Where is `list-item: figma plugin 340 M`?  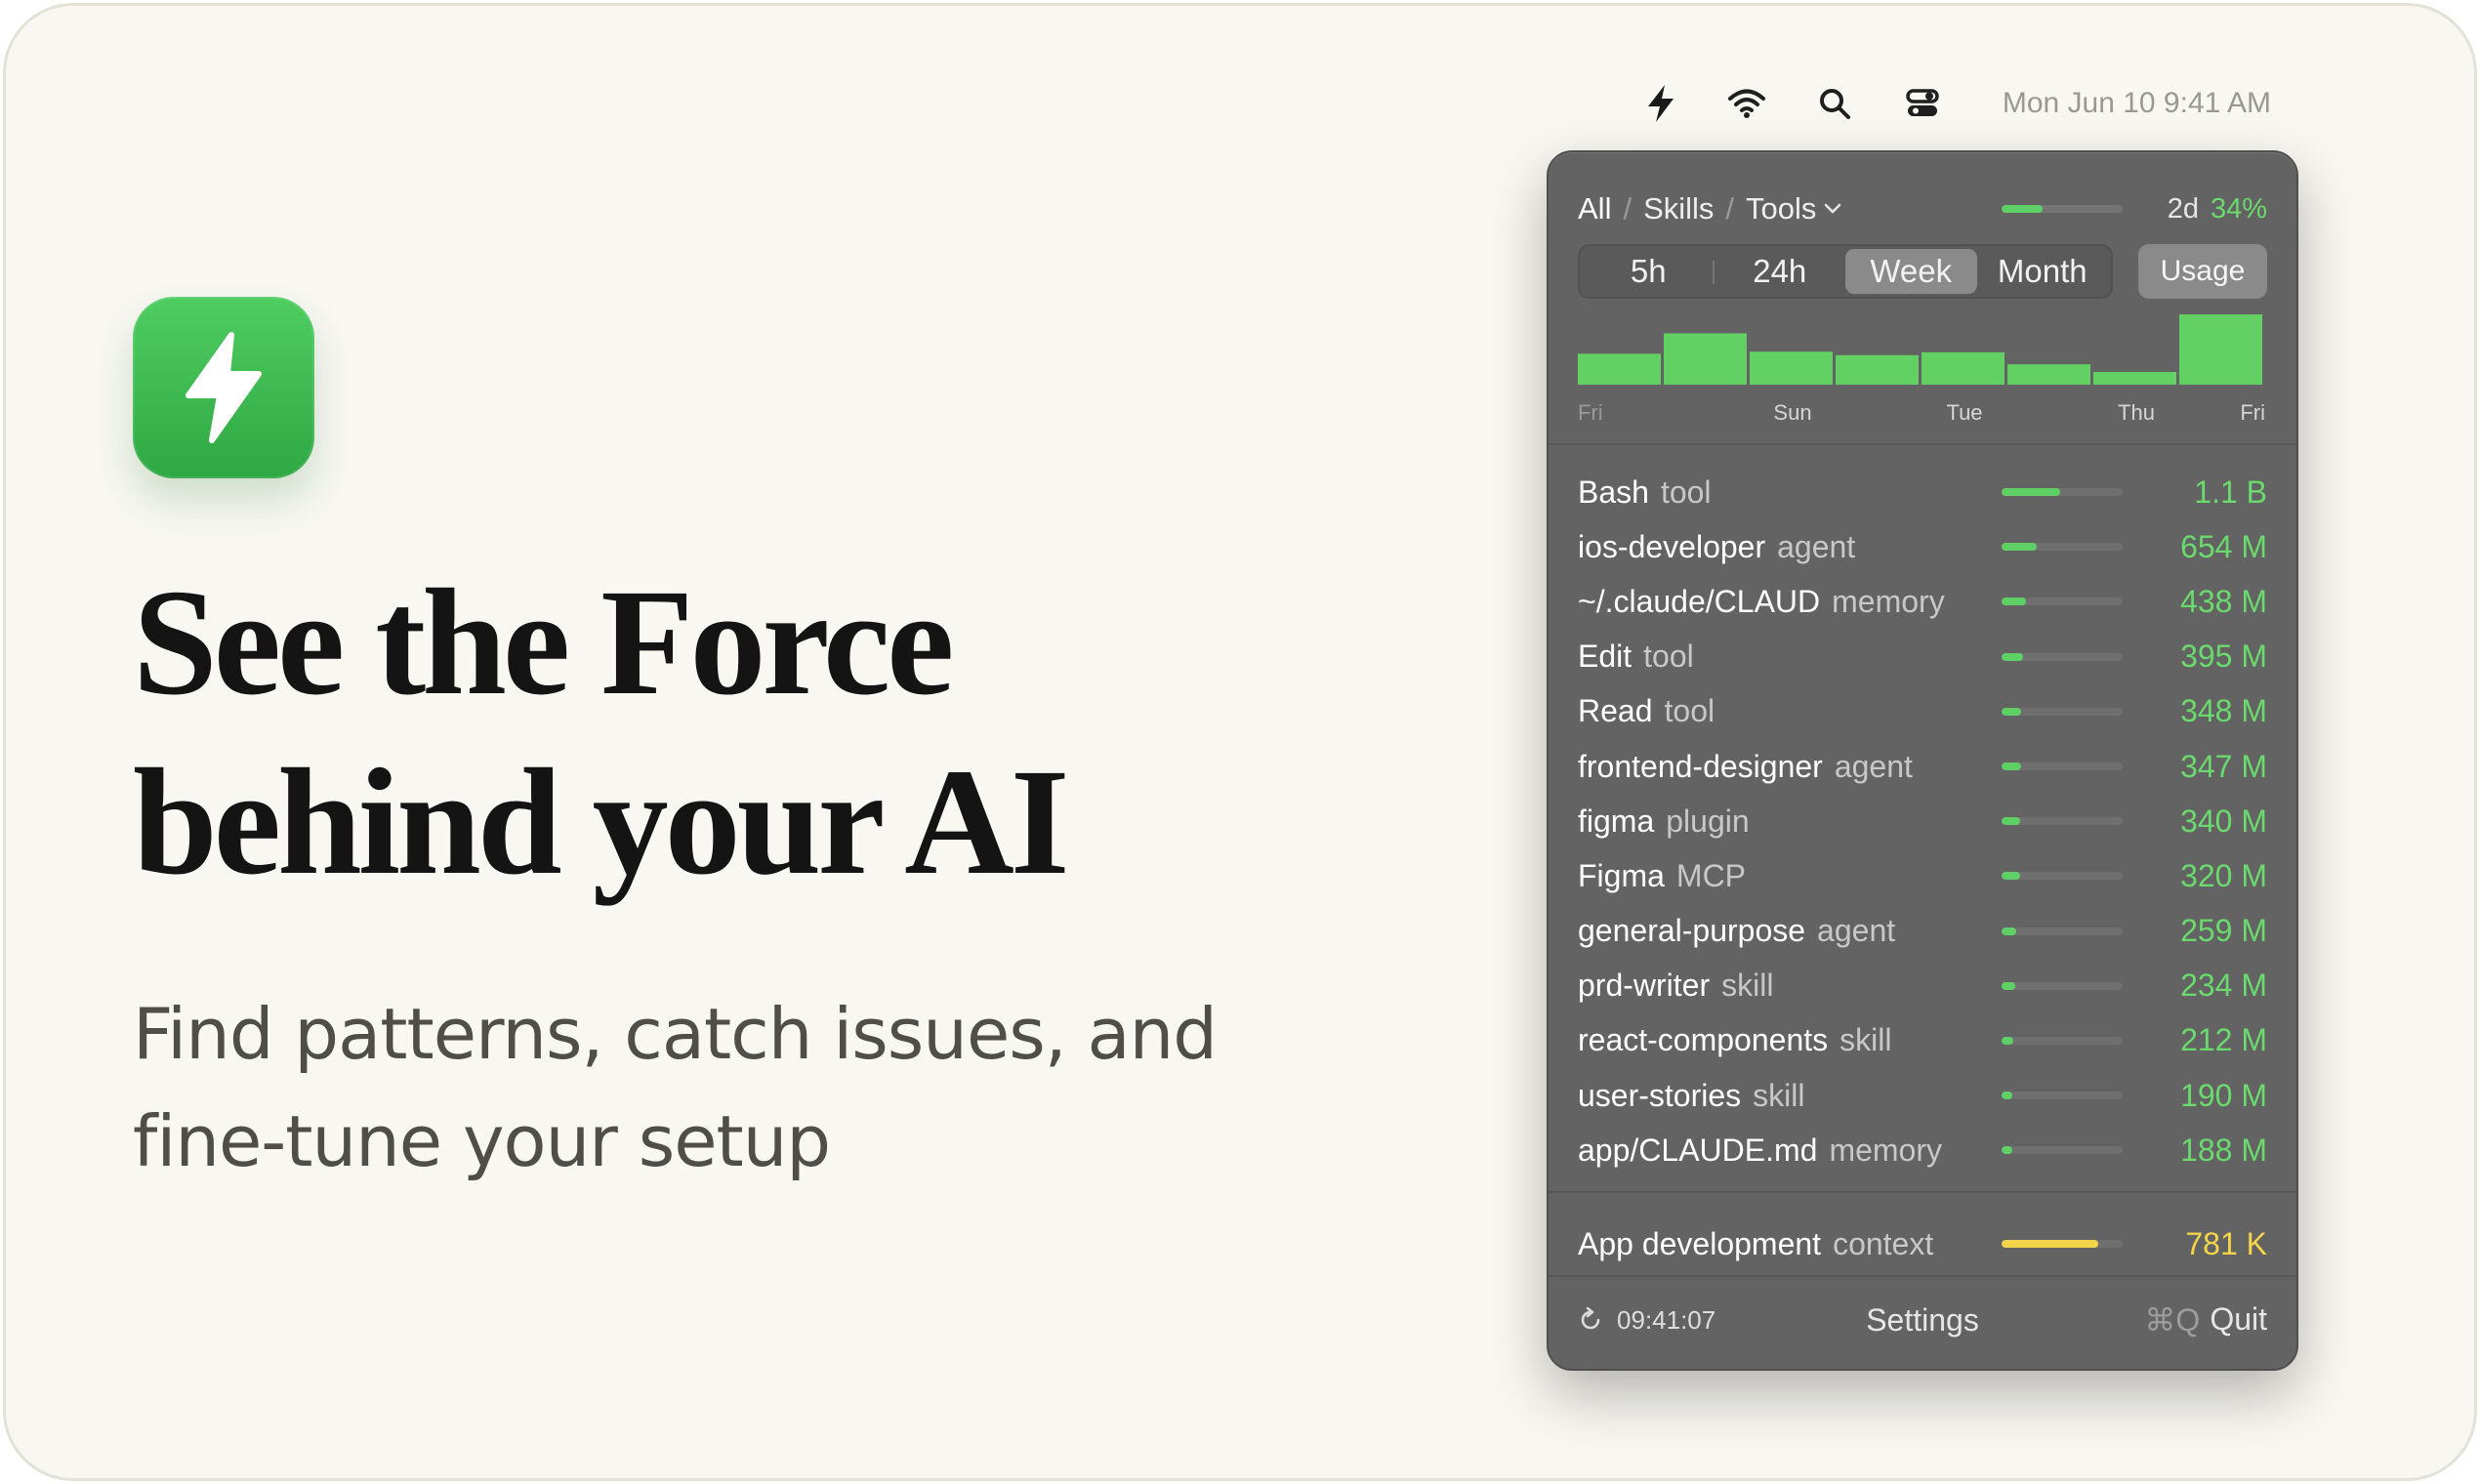
list-item: figma plugin 340 M is located at coordinates (1922, 821).